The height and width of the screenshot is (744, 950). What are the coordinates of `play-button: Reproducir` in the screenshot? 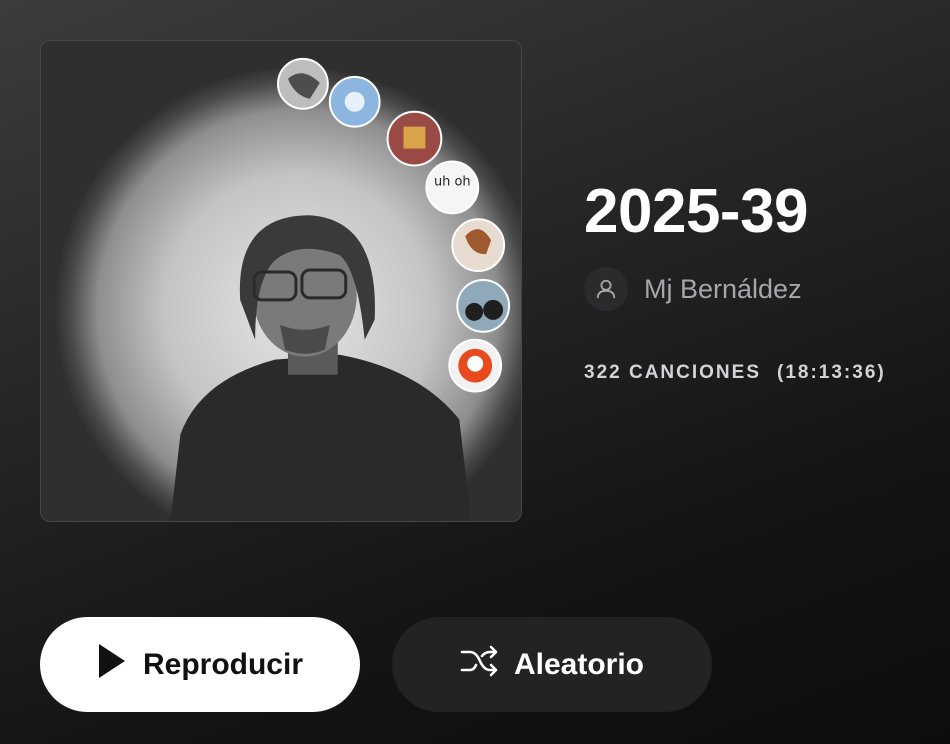 It's located at (200, 664).